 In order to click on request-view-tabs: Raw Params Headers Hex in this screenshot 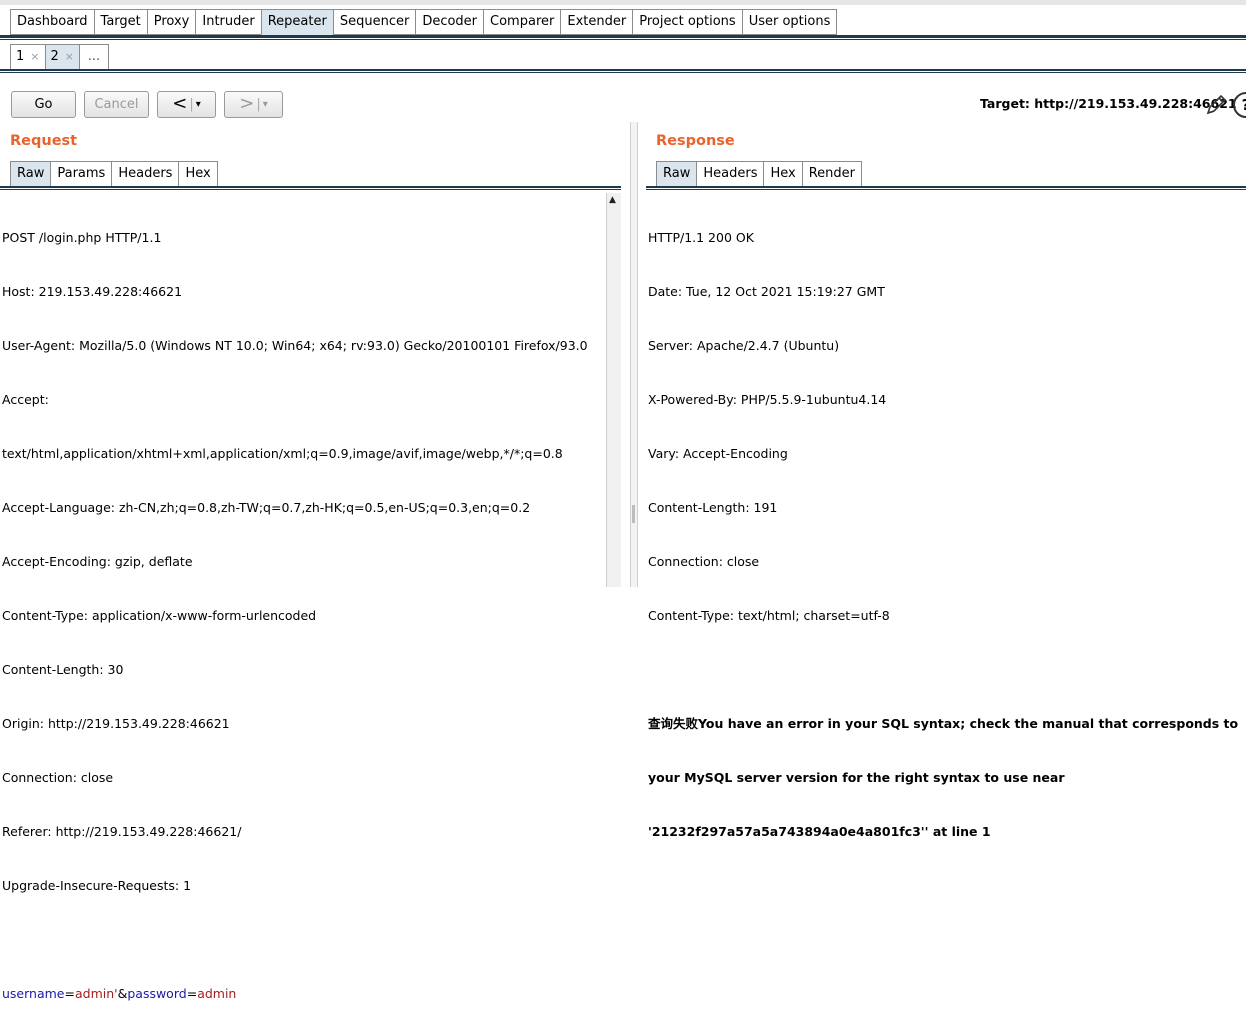, I will do `click(114, 174)`.